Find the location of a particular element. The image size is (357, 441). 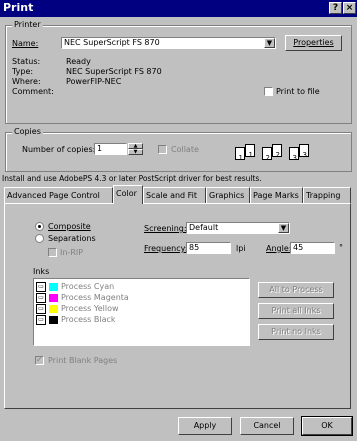

angle-unit: ° is located at coordinates (341, 247).